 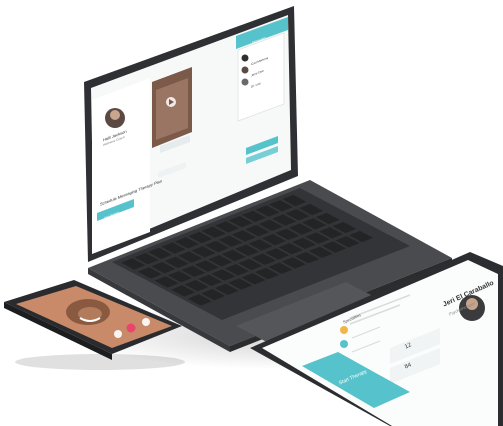 I want to click on phone, so click(x=94, y=325).